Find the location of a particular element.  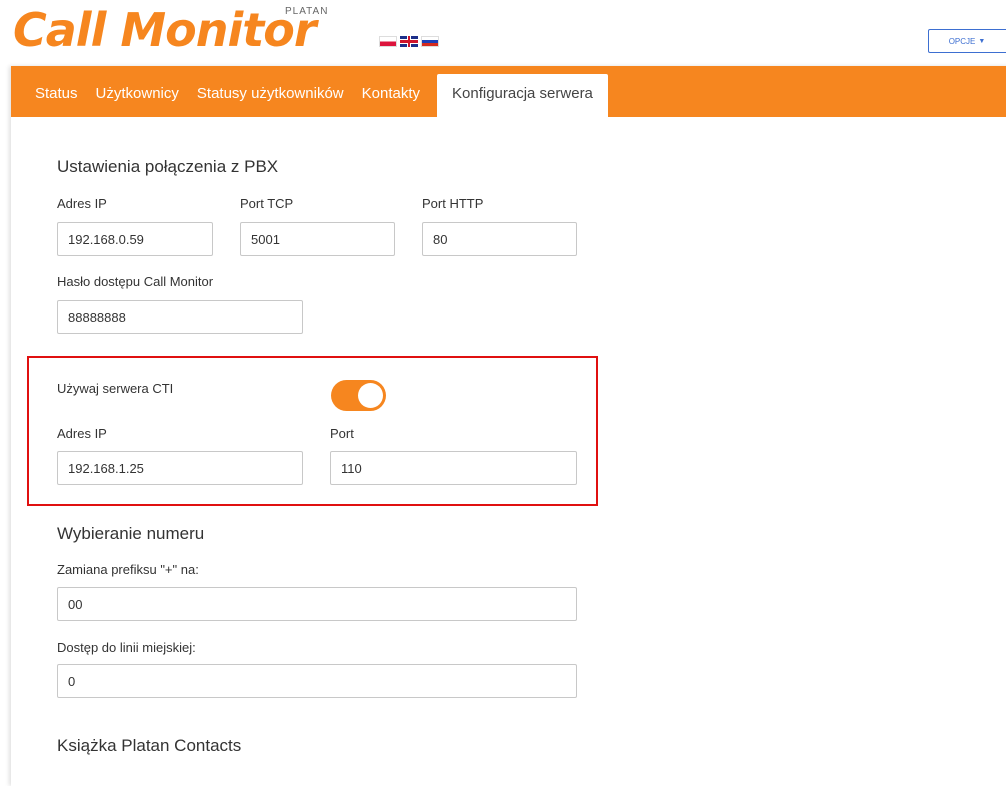

pbx-ip-input is located at coordinates (135, 239).